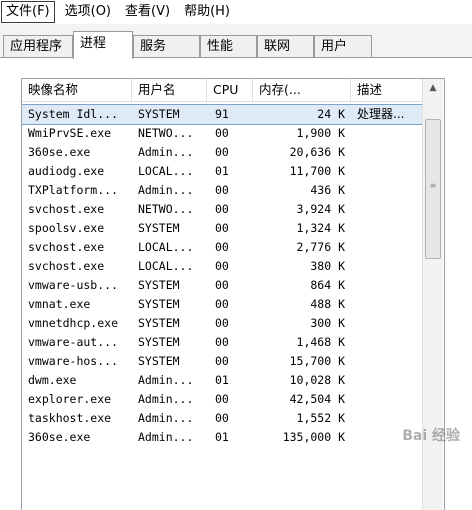  I want to click on table-row: audiodg.exe LOCAL... 01 11,700 K, so click(222, 171).